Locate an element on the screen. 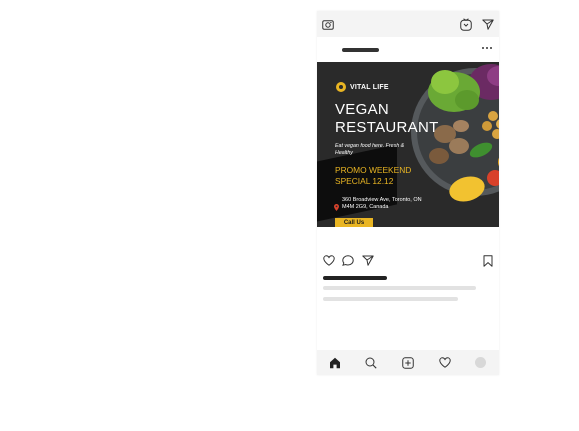  call-us-button: Call Us is located at coordinates (354, 222).